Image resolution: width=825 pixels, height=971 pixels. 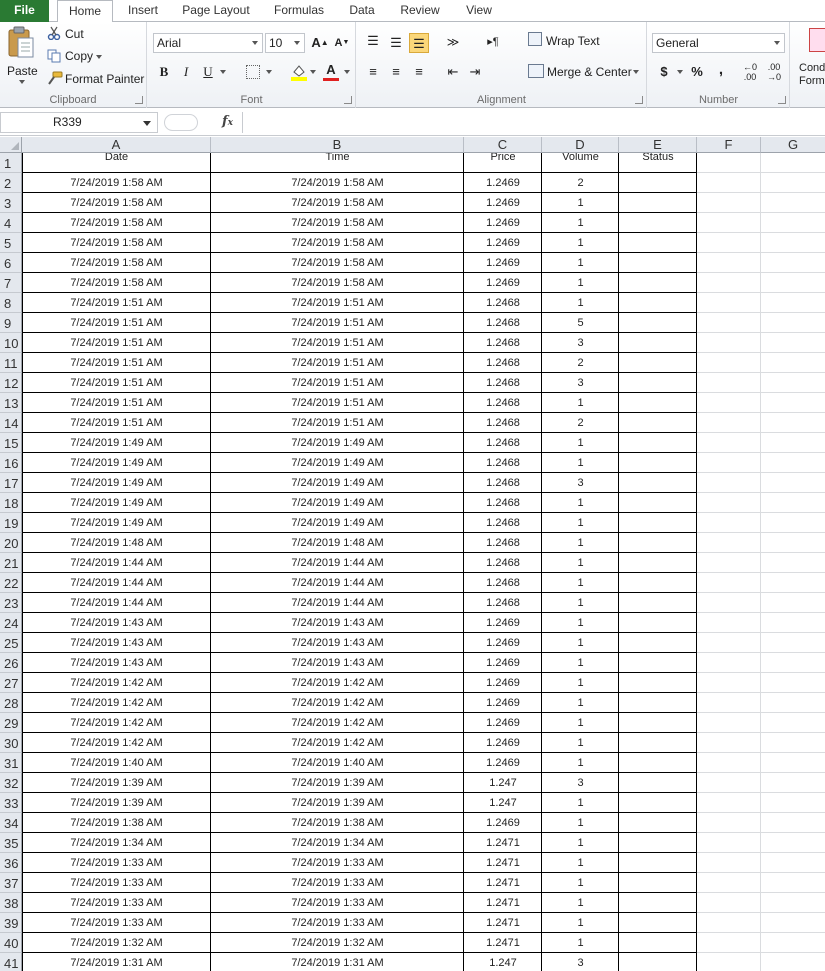 I want to click on row-header: 15, so click(x=11, y=443).